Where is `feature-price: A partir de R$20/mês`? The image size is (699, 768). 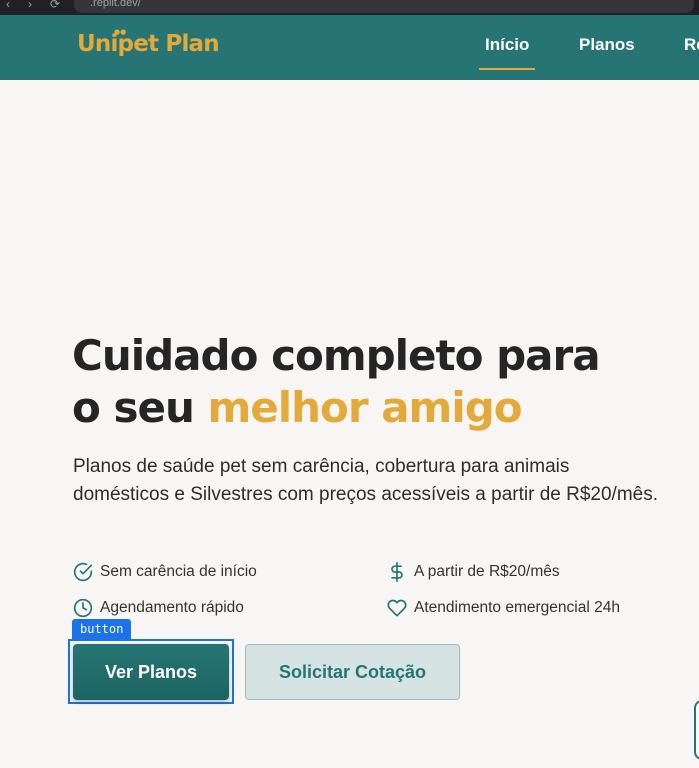 feature-price: A partir de R$20/mês is located at coordinates (473, 572).